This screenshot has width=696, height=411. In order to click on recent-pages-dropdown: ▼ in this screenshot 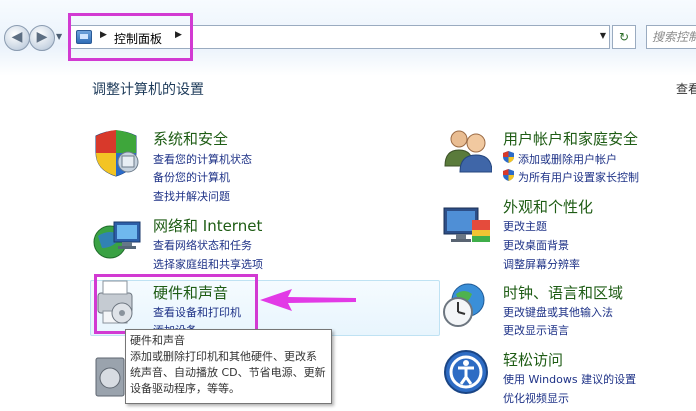, I will do `click(59, 36)`.